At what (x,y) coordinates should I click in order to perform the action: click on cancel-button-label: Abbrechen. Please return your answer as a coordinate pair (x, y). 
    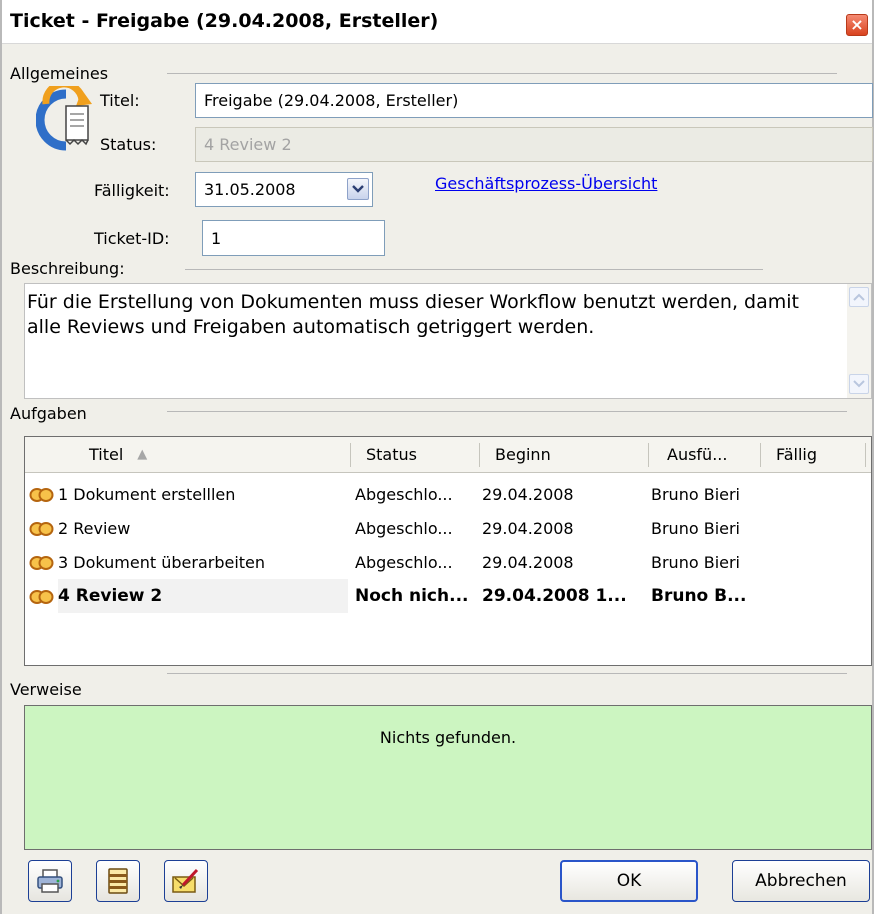
    Looking at the image, I should click on (801, 881).